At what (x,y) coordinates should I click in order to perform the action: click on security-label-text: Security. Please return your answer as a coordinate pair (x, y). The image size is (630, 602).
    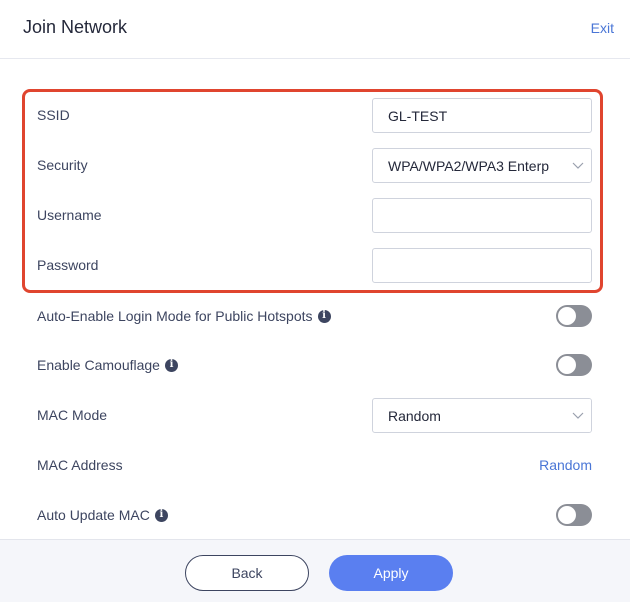
    Looking at the image, I should click on (62, 165).